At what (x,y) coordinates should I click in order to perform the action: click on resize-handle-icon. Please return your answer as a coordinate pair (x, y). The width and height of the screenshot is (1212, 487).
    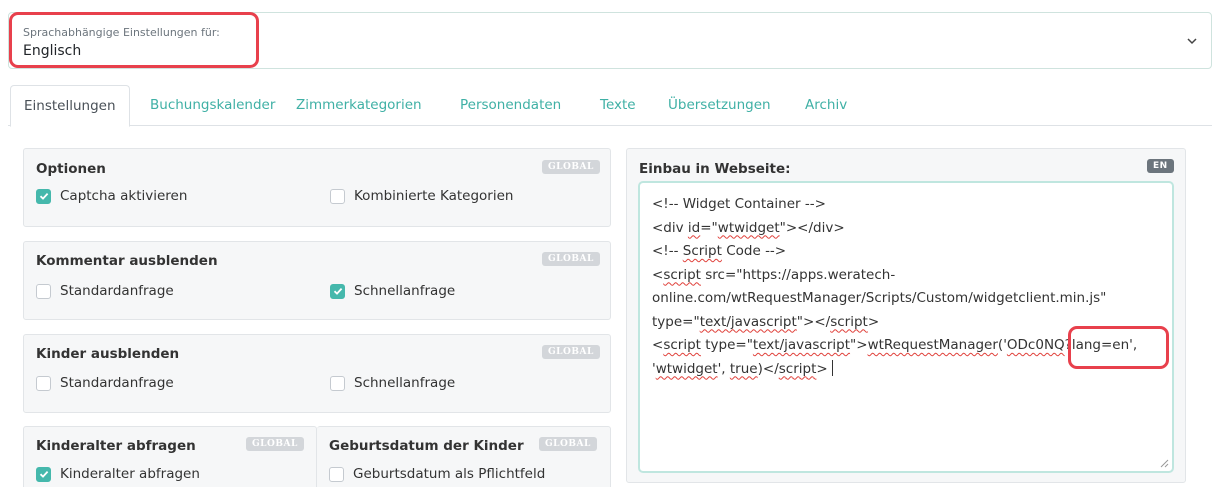
    Looking at the image, I should click on (1164, 463).